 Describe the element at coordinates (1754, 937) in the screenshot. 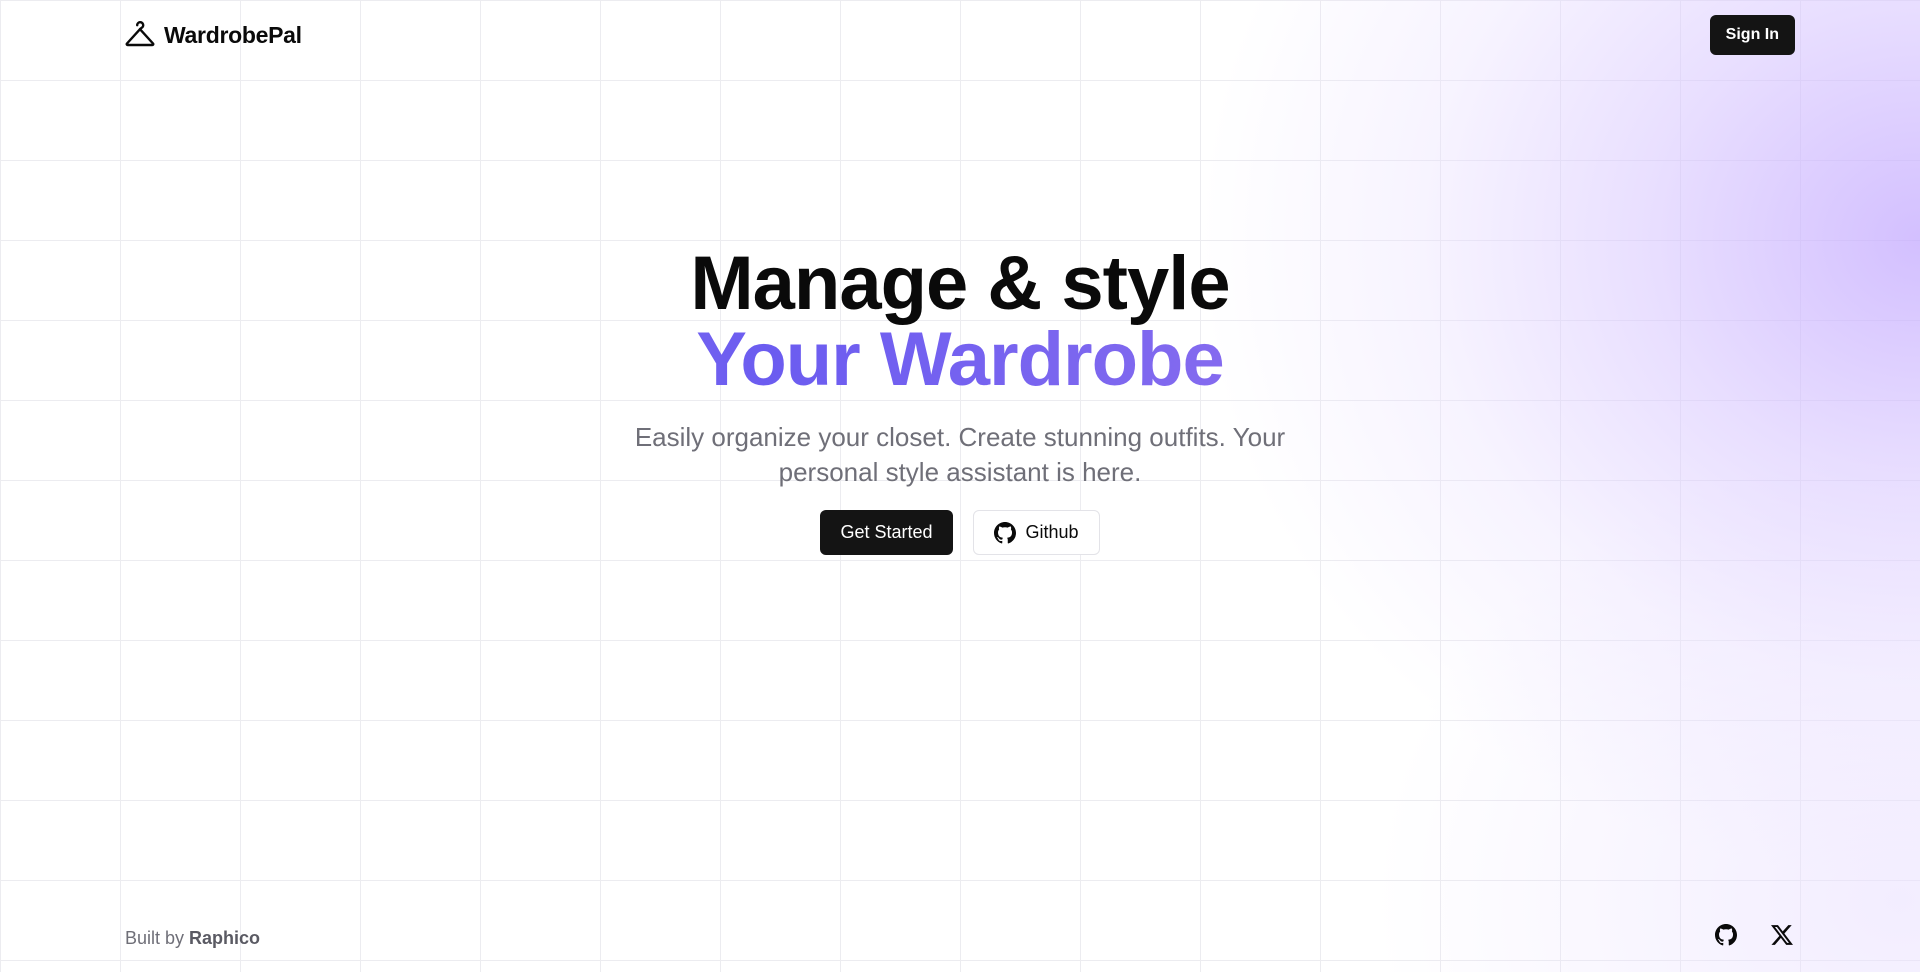

I see `footer-social-links` at that location.